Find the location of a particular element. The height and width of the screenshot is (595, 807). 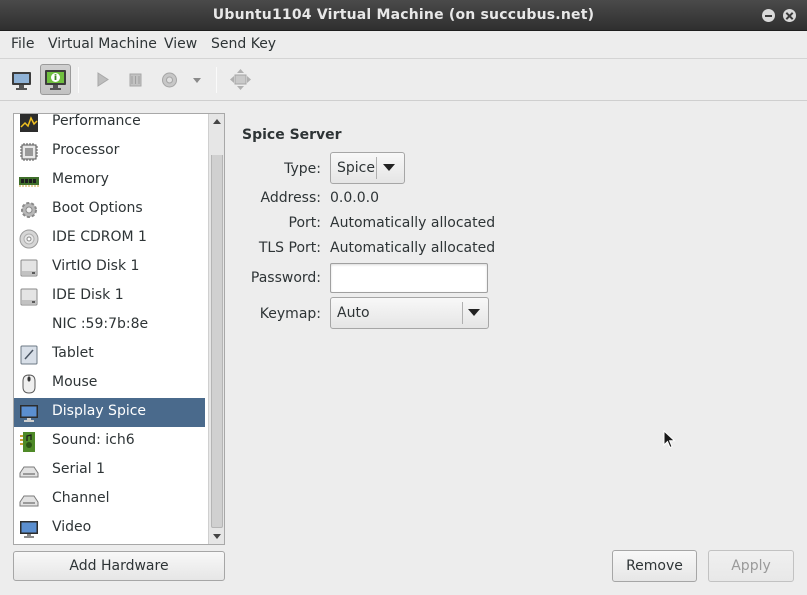

performance-icon is located at coordinates (29, 123).